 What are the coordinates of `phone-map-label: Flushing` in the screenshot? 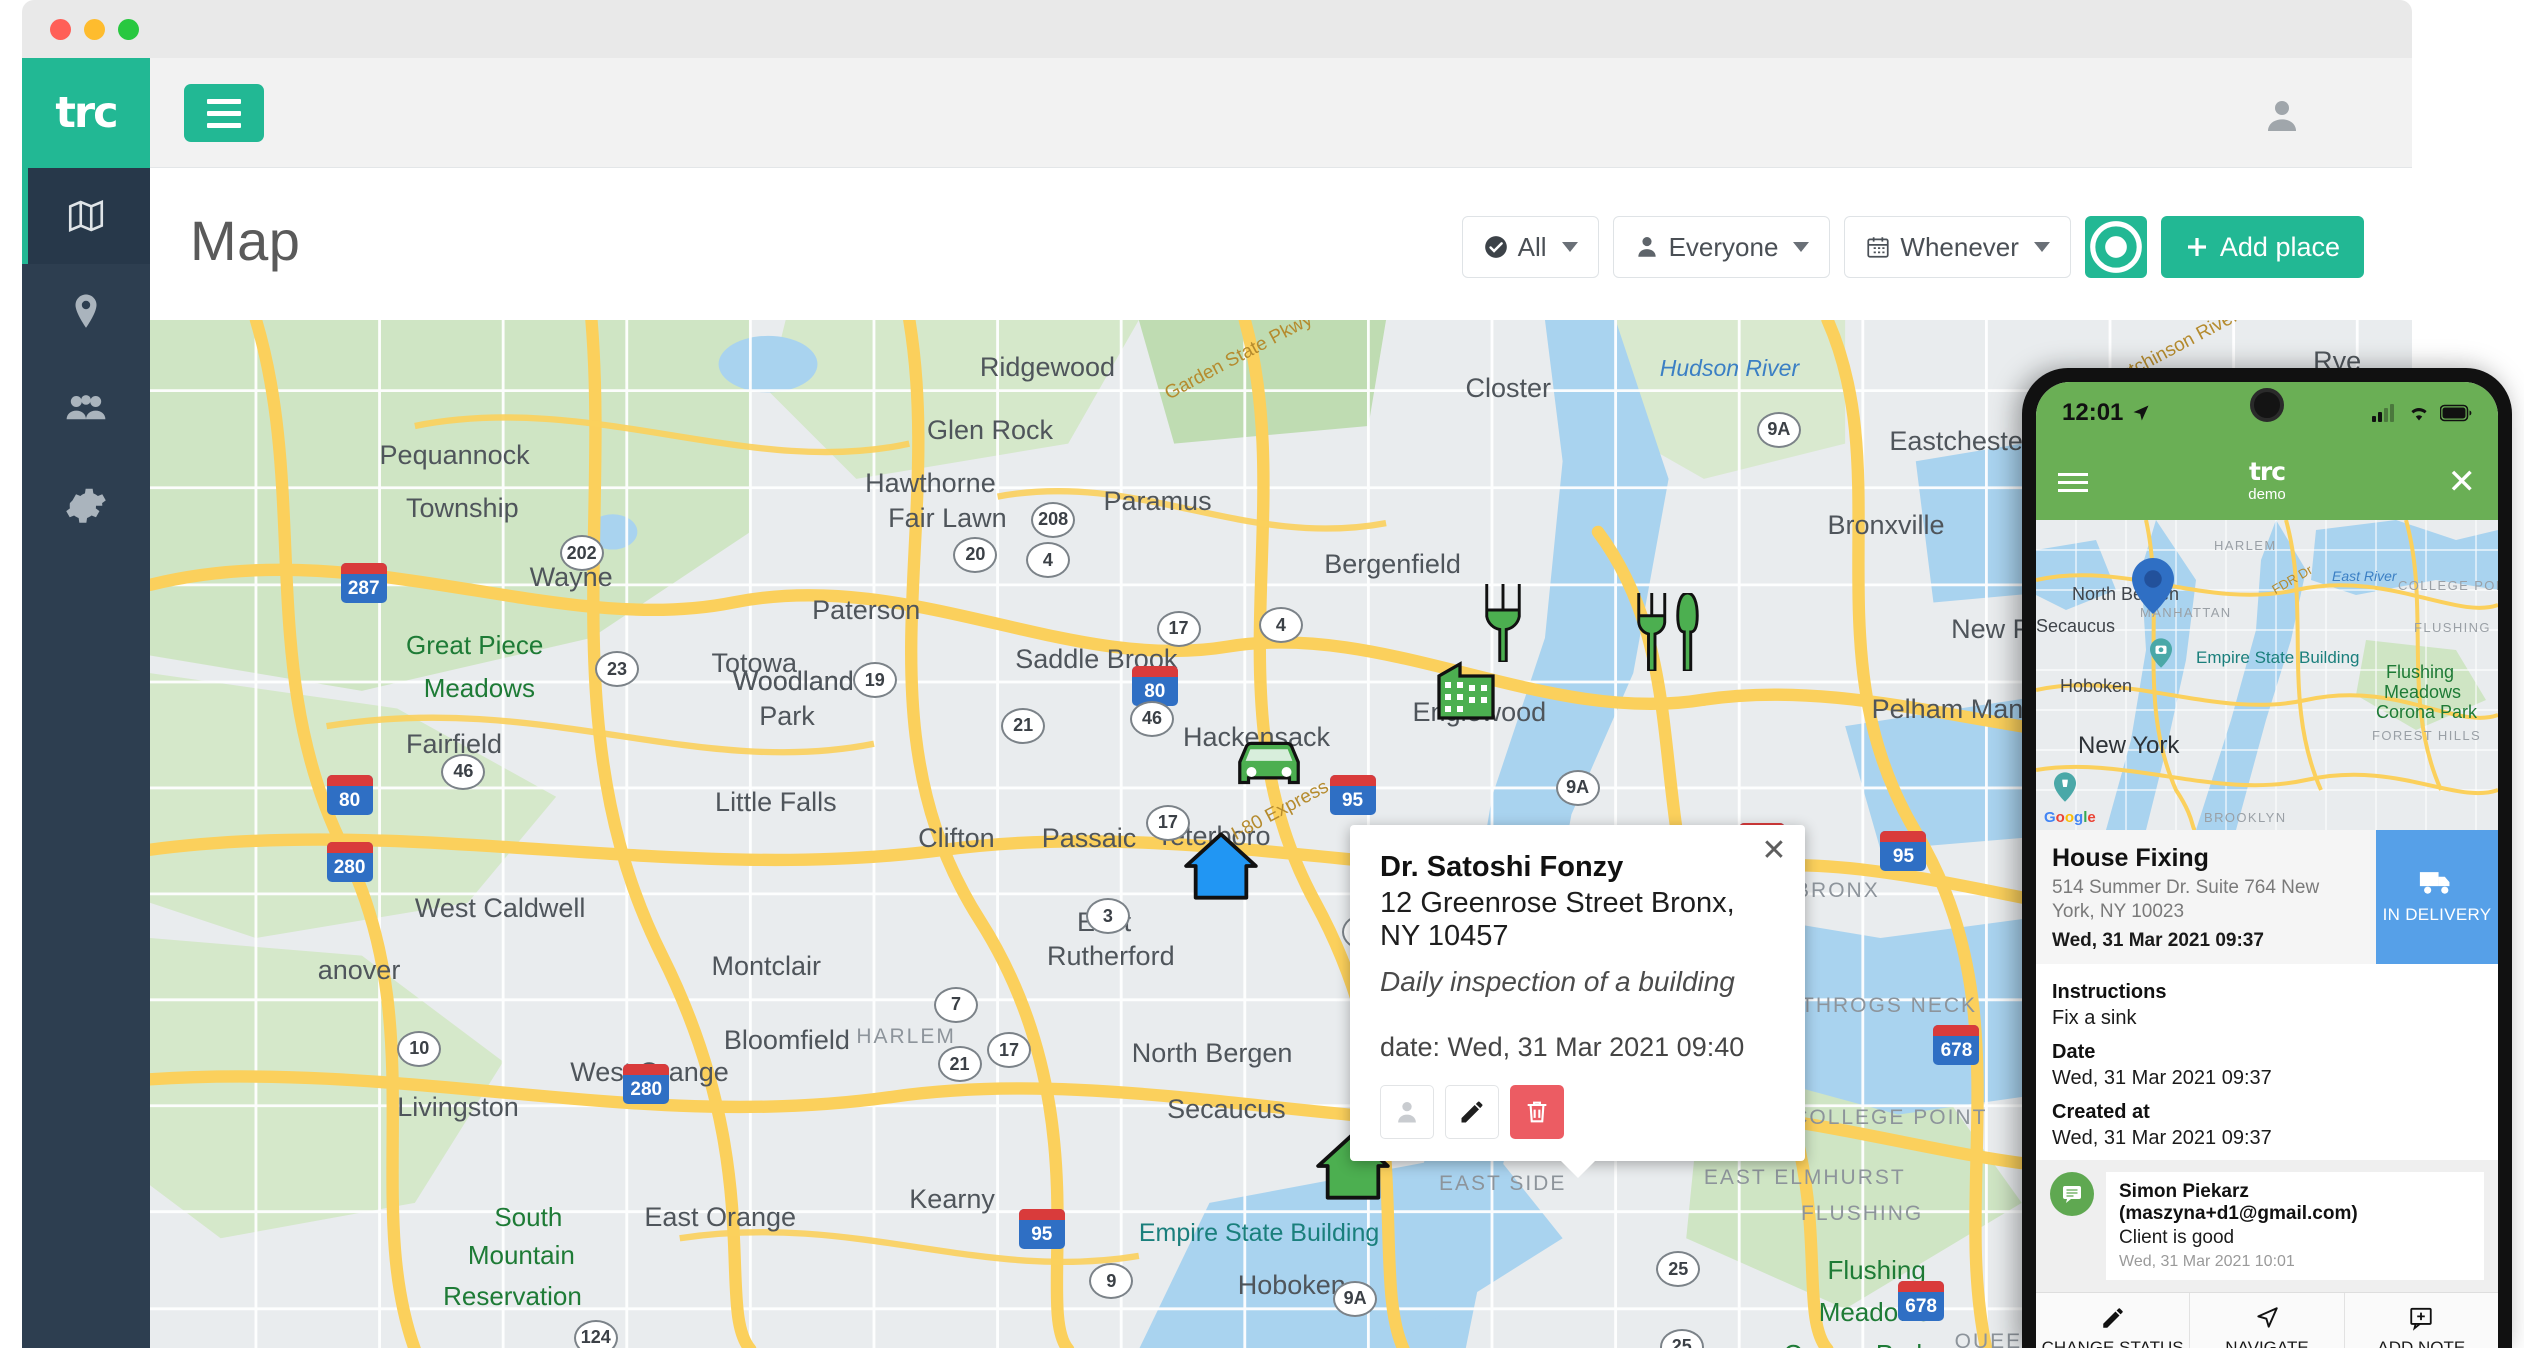 It's located at (2420, 672).